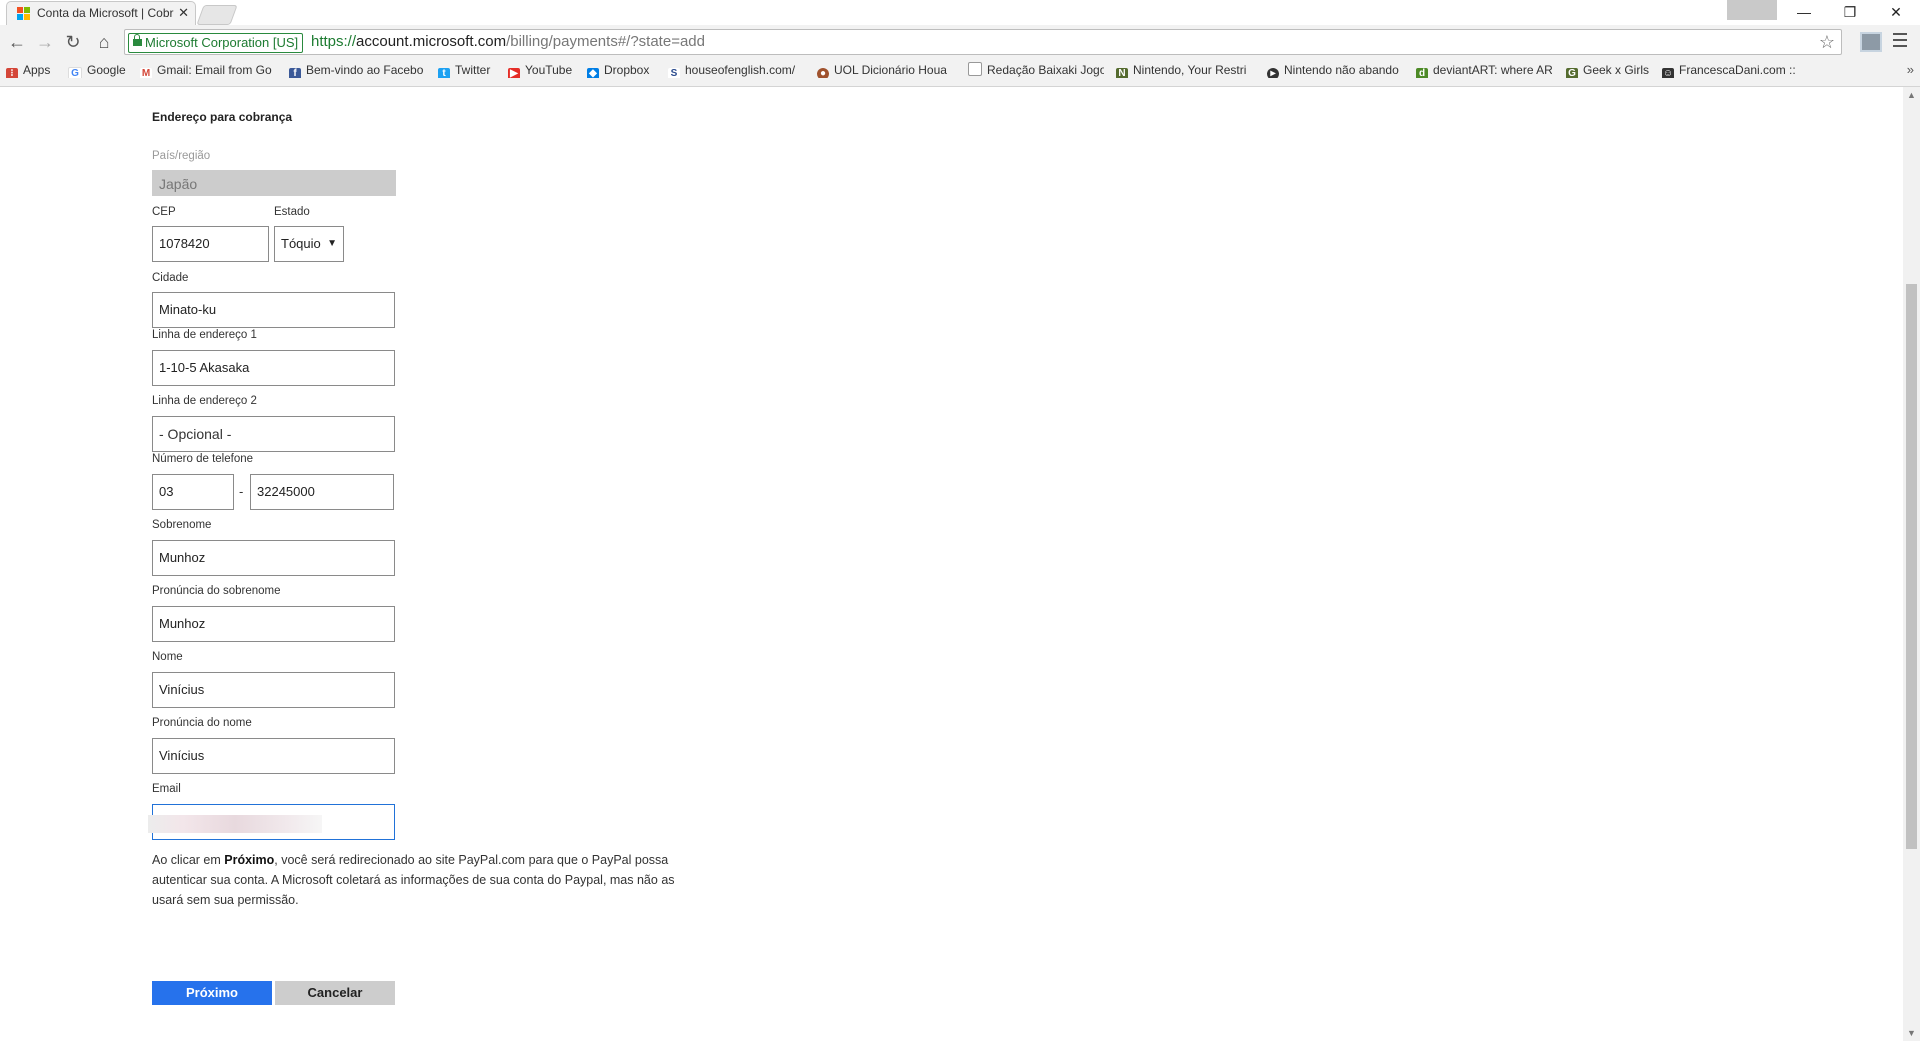 The width and height of the screenshot is (1920, 1041). Describe the element at coordinates (210, 244) in the screenshot. I see `cep-input: 1078420` at that location.